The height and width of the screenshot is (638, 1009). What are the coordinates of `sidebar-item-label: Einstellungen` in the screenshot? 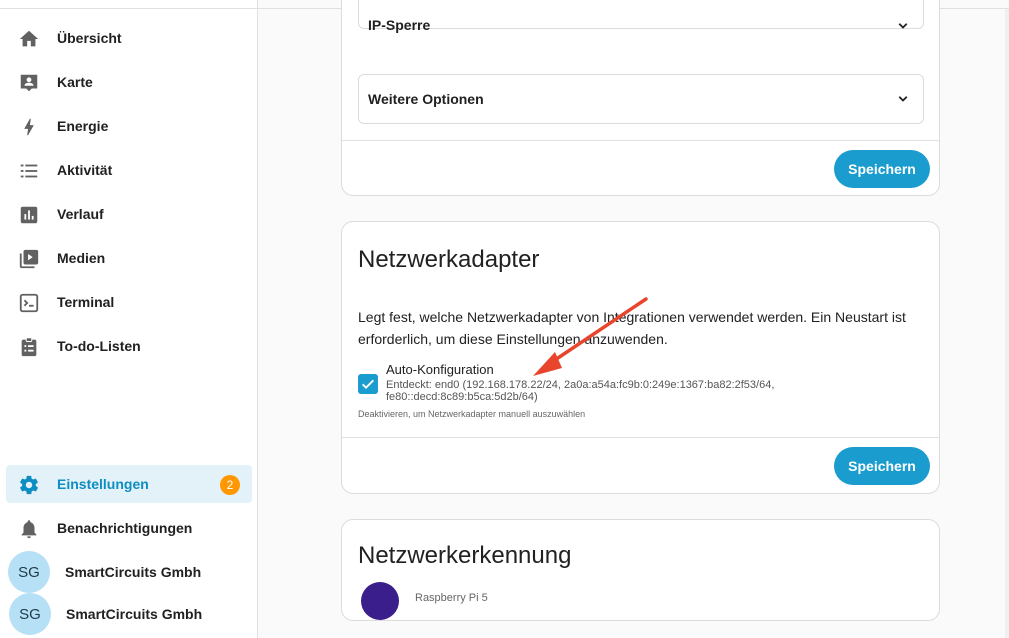 It's located at (103, 484).